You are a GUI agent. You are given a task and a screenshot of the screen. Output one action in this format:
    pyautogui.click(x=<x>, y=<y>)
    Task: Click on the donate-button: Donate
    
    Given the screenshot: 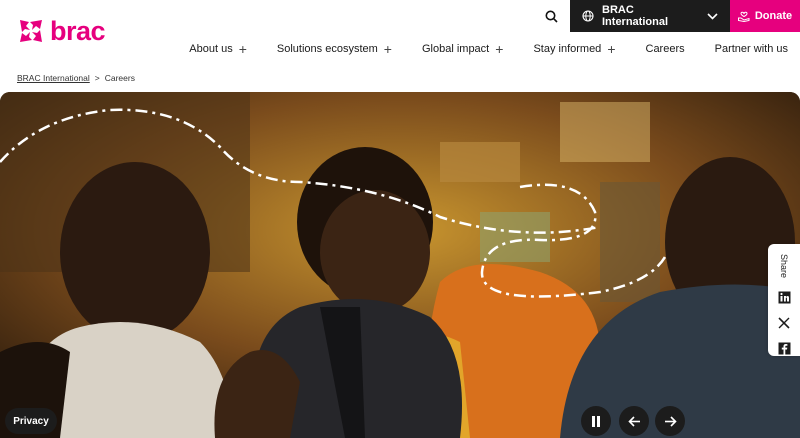 What is the action you would take?
    pyautogui.click(x=765, y=16)
    